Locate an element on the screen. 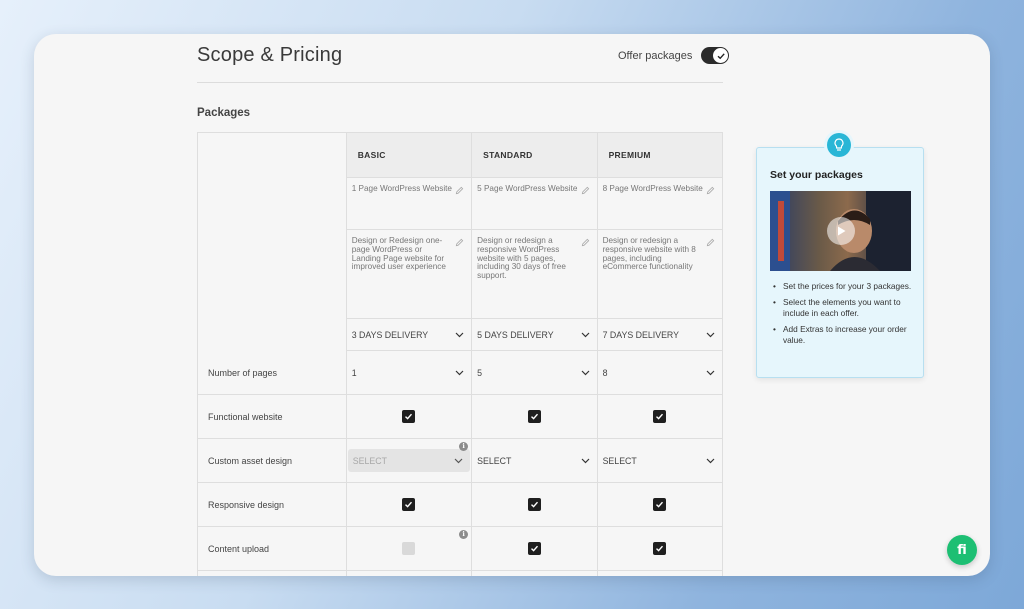  lightbulb-icon is located at coordinates (839, 145).